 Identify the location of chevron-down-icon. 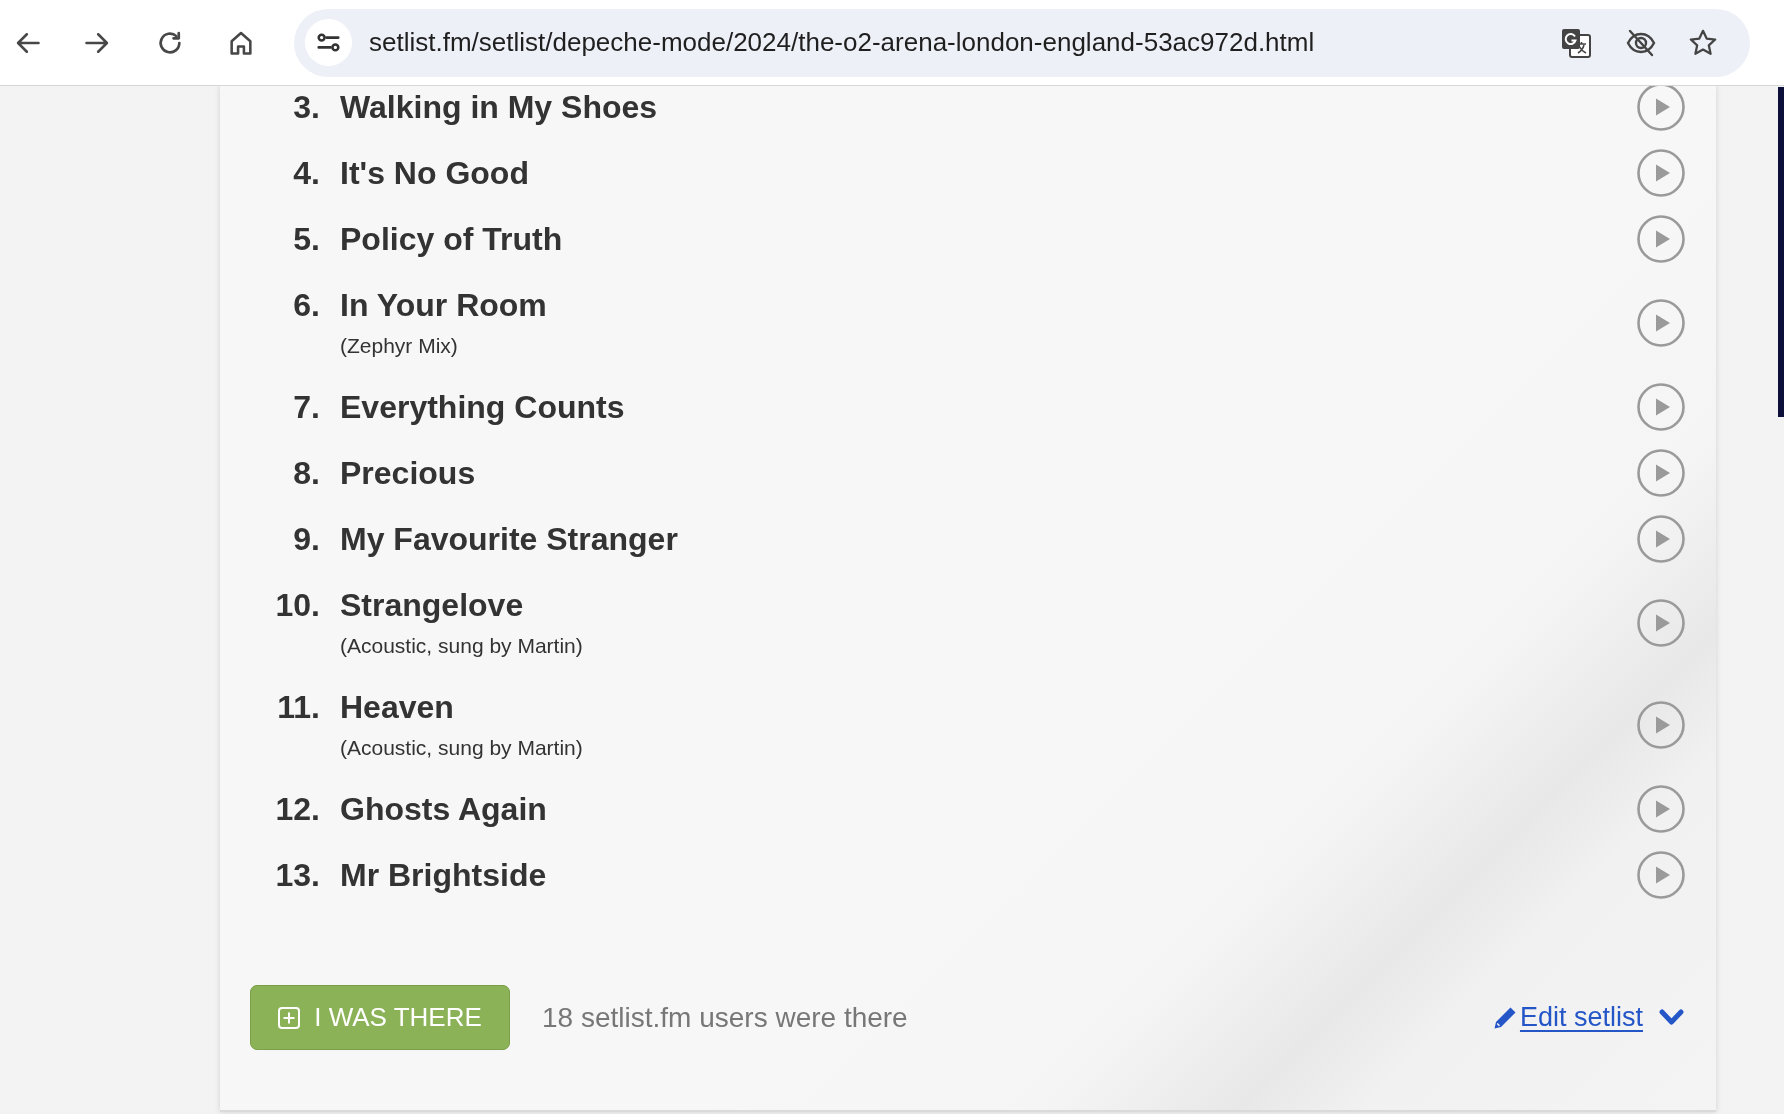
(1671, 1017).